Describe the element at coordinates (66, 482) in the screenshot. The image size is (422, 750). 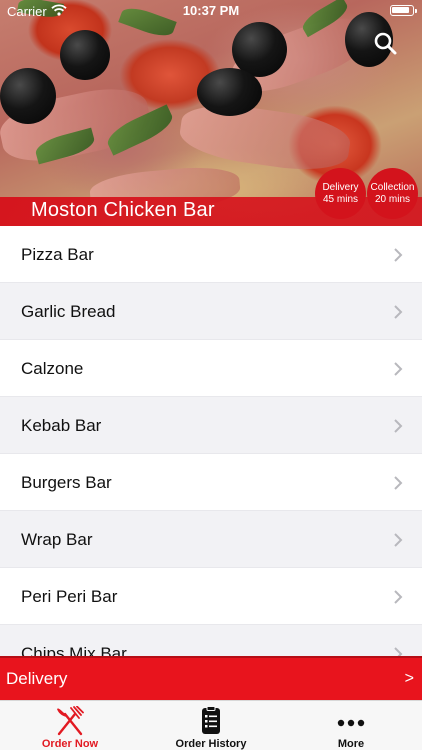
I see `category-label: Burgers Bar` at that location.